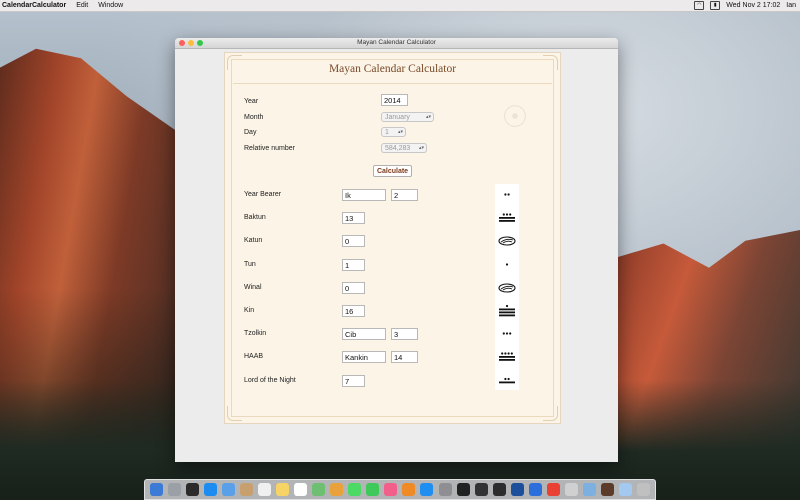 This screenshot has width=800, height=500. Describe the element at coordinates (353, 264) in the screenshot. I see `result-value-field: 1` at that location.